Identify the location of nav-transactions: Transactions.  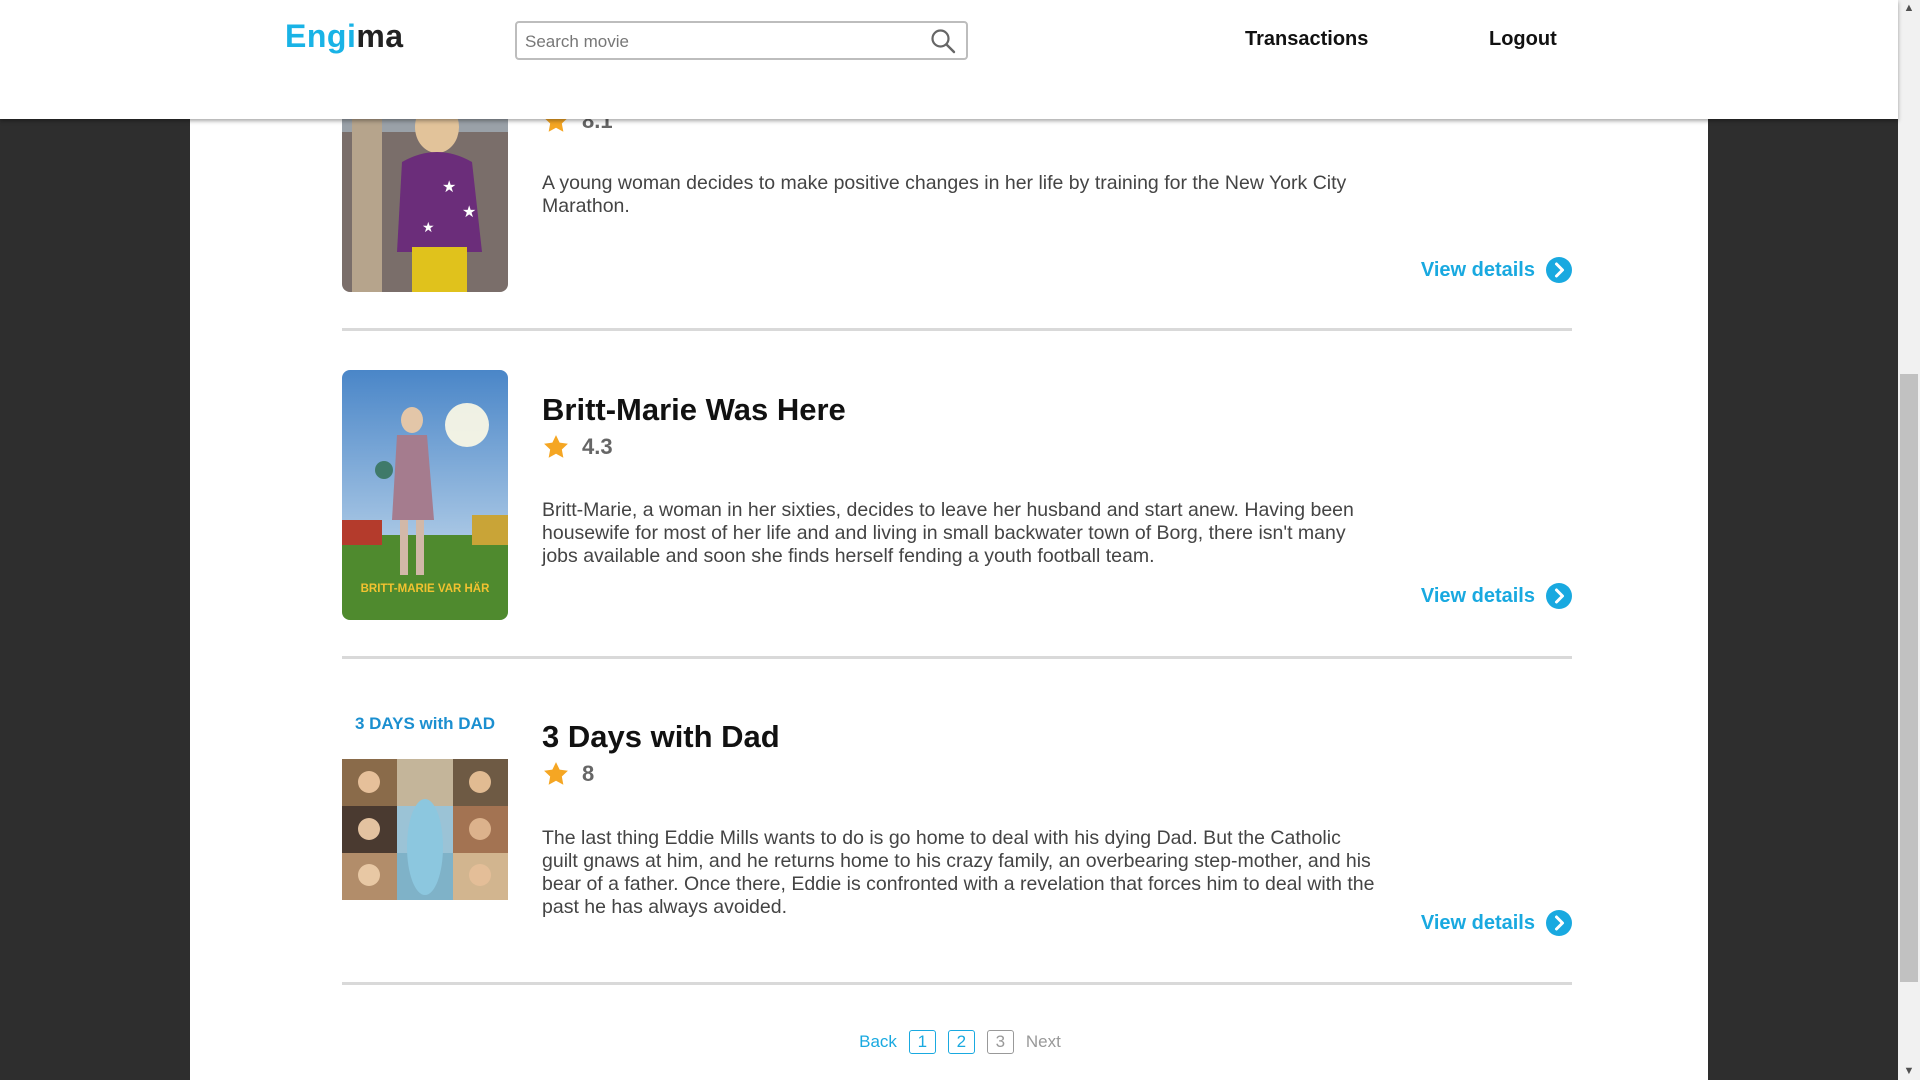
(1306, 39).